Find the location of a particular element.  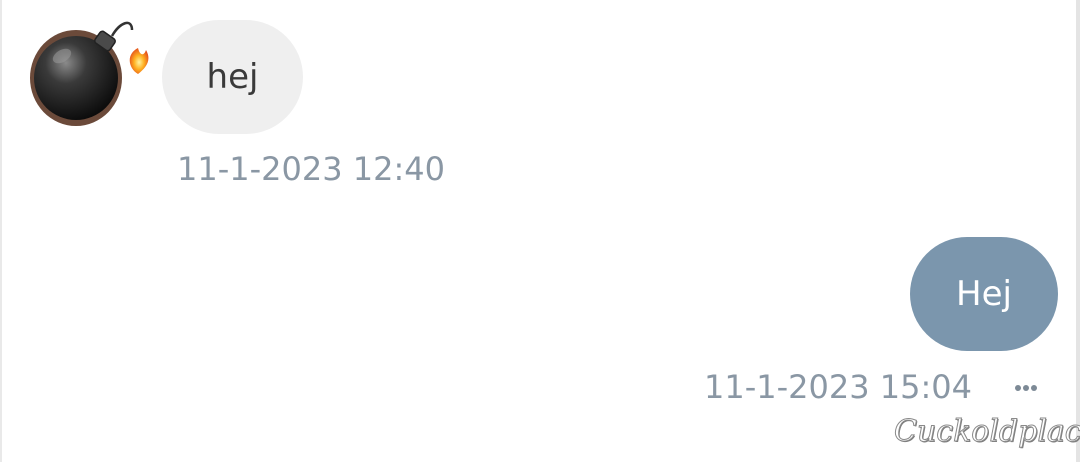

outgoing-message-bubble: Hej is located at coordinates (984, 294).